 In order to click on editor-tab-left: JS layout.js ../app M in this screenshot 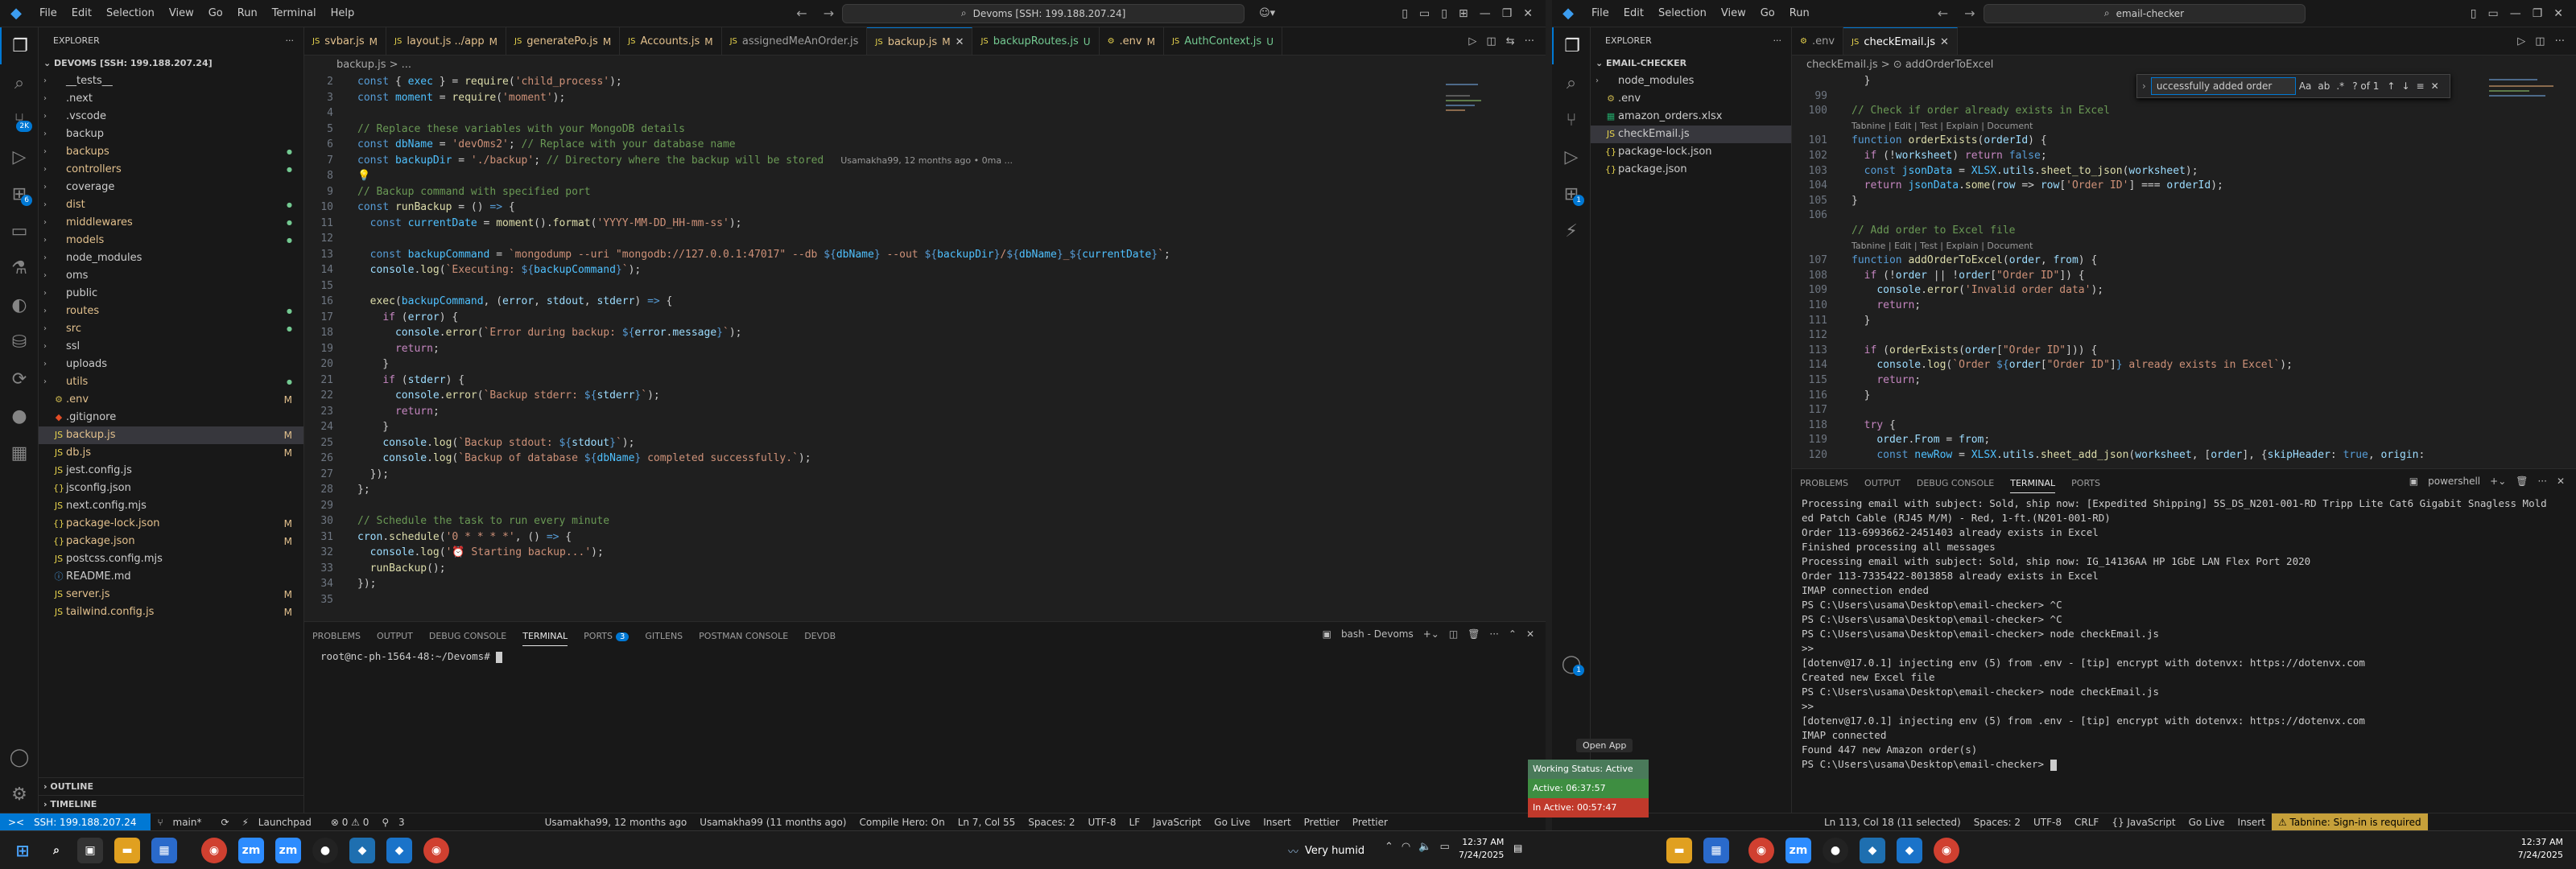, I will do `click(446, 41)`.